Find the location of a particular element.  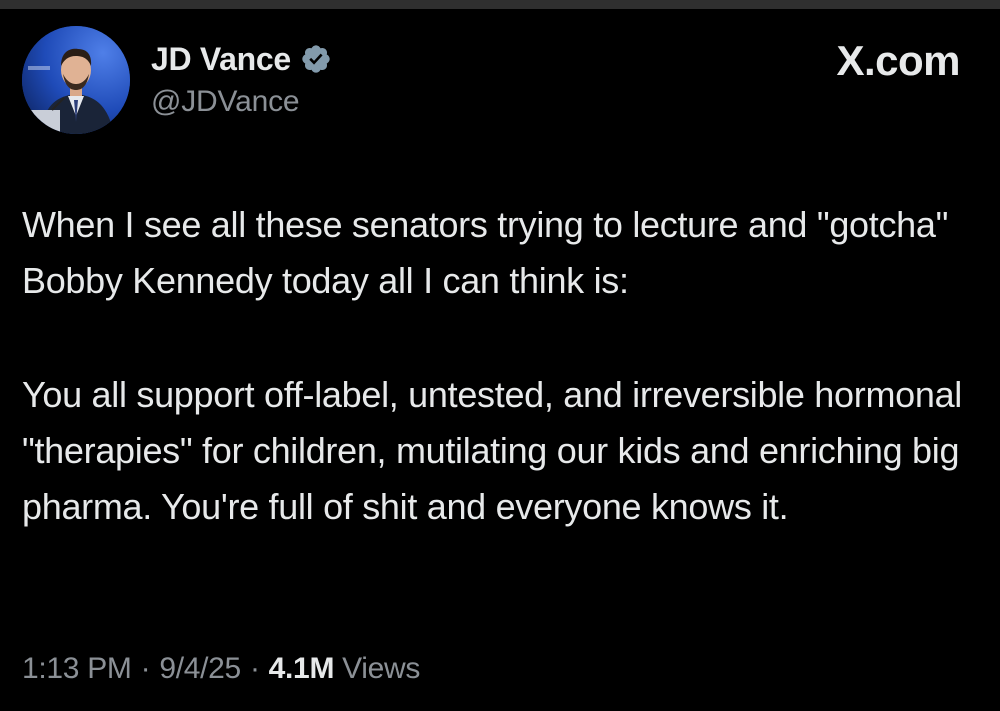

tweet-date: 9/4/25 is located at coordinates (200, 669).